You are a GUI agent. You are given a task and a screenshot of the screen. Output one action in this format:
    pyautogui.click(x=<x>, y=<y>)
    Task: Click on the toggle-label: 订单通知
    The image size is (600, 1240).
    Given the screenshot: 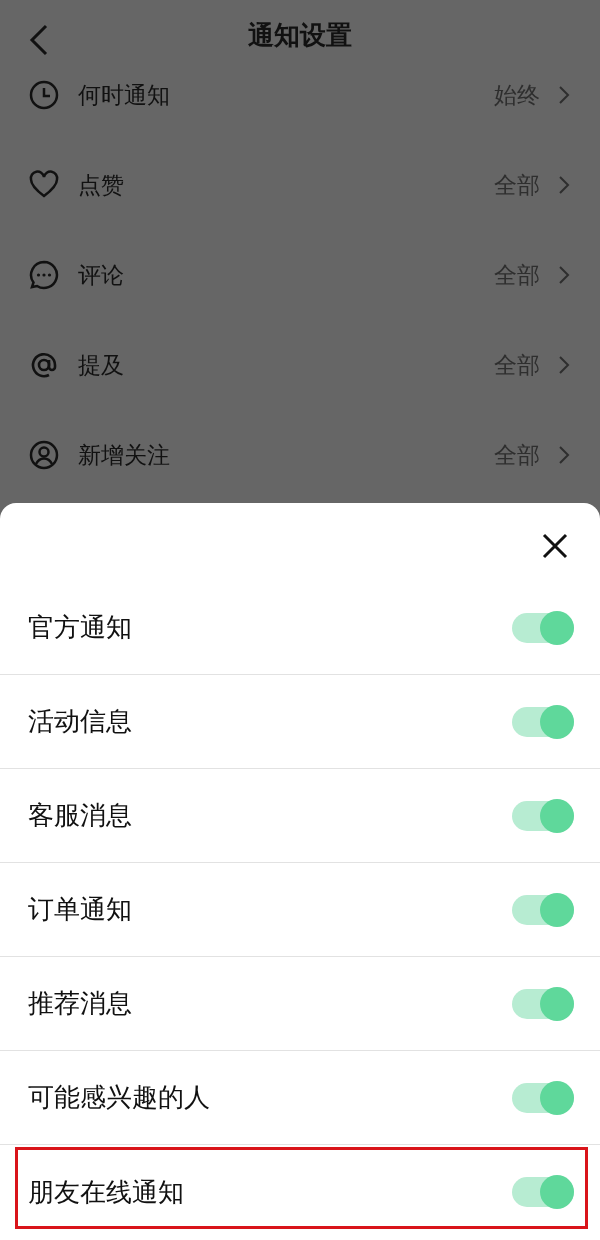 What is the action you would take?
    pyautogui.click(x=80, y=909)
    